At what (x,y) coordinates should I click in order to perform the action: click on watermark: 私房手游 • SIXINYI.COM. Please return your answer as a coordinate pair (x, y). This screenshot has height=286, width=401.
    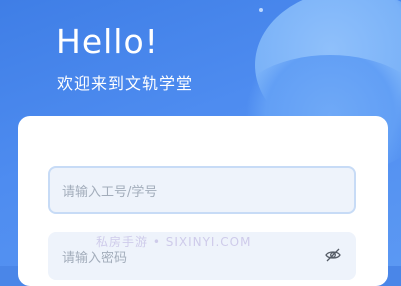
    Looking at the image, I should click on (174, 242).